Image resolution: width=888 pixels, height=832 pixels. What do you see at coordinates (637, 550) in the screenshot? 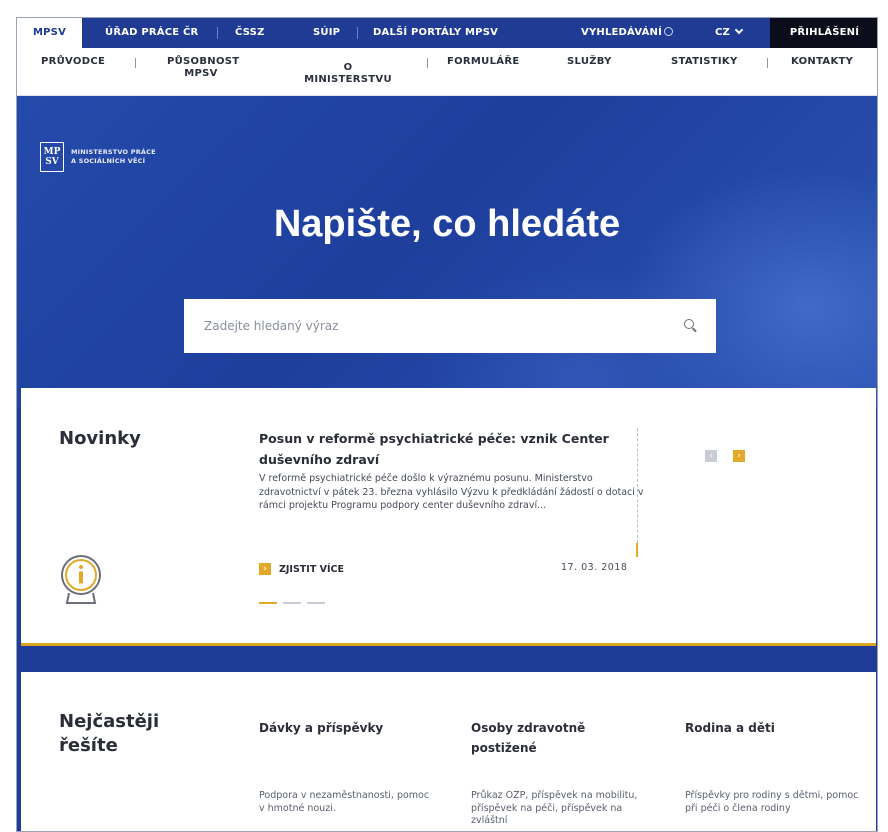
I see `news-divider-accent` at bounding box center [637, 550].